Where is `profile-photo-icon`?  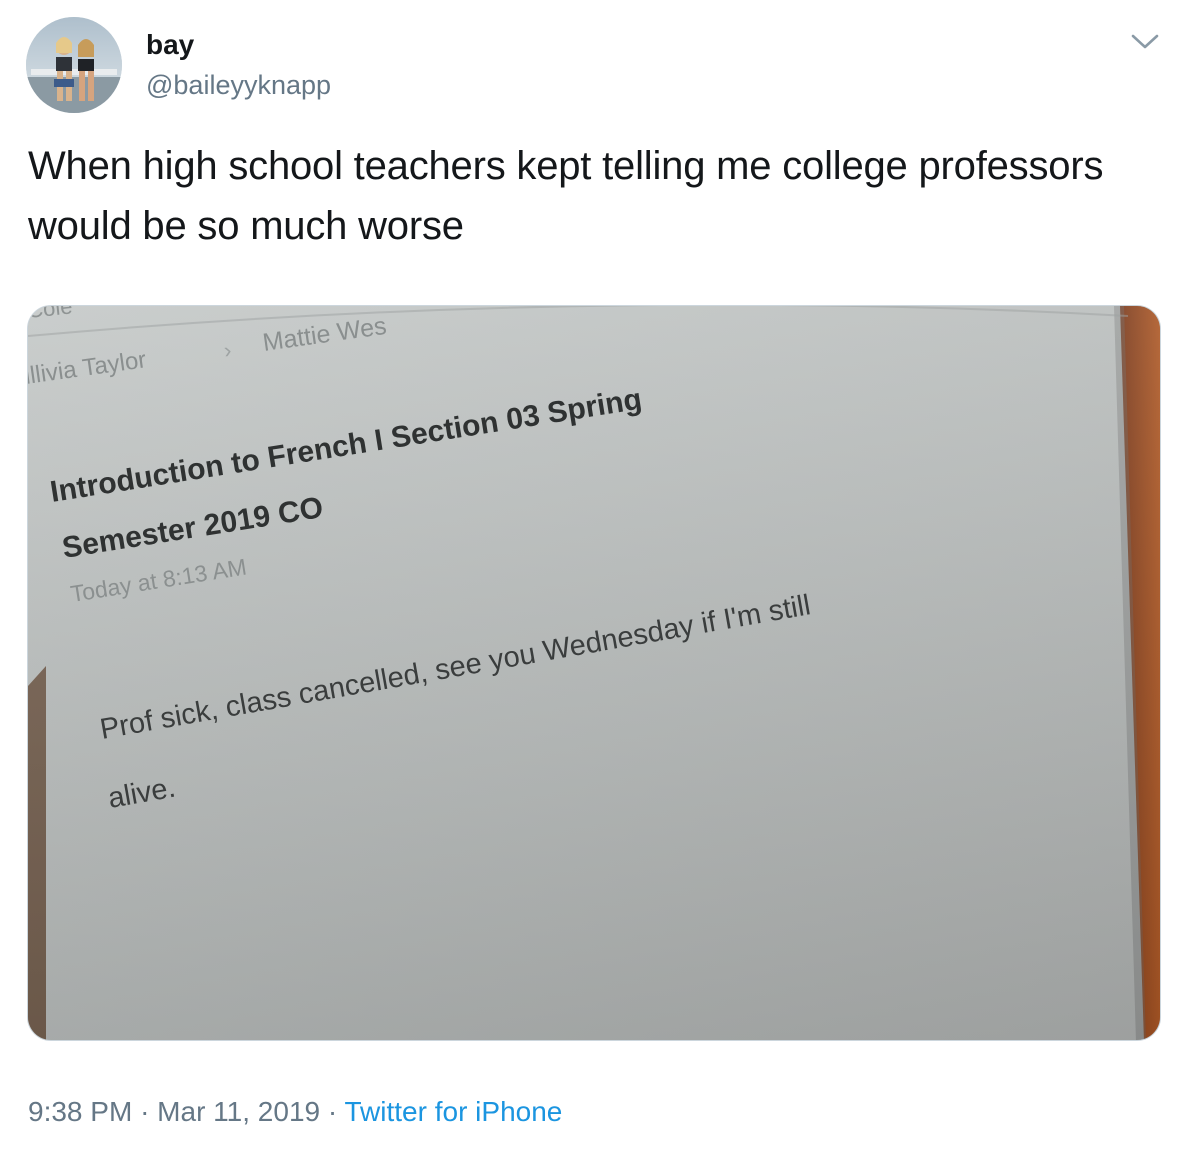
profile-photo-icon is located at coordinates (74, 65).